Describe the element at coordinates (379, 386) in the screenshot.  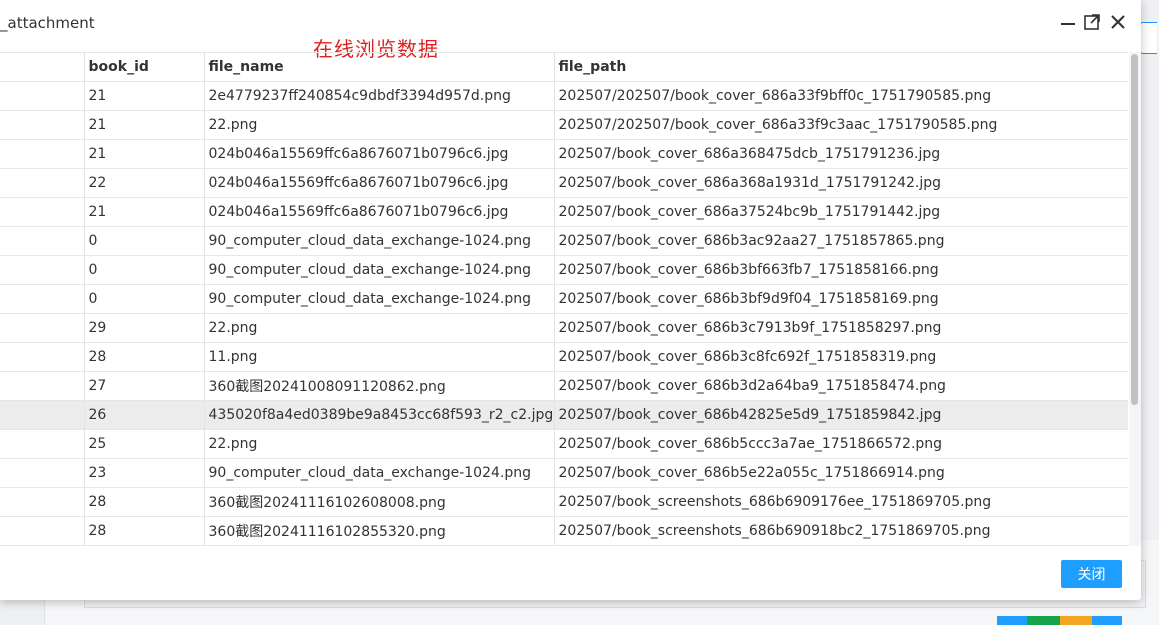
I see `cell-file-name: 360截图20241008091120862.png` at that location.